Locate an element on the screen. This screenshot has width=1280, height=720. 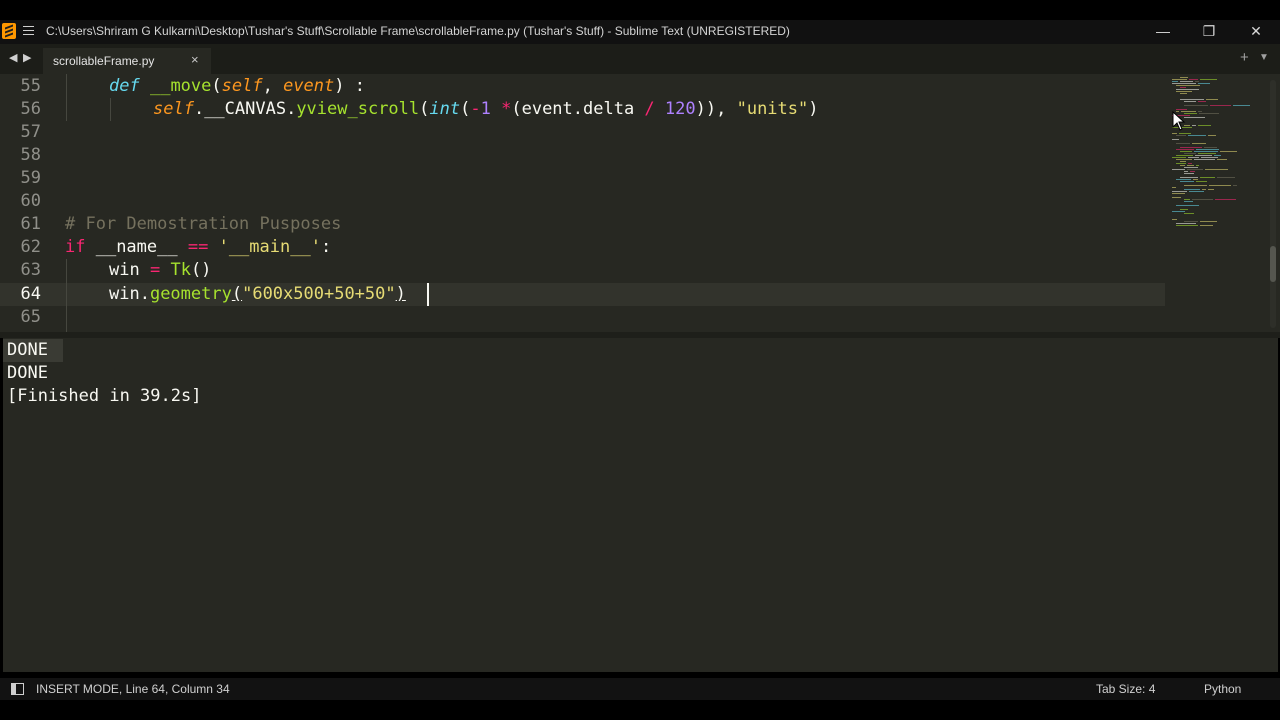
status-text: INSERT MODE, Line 64, Column 34 is located at coordinates (133, 689).